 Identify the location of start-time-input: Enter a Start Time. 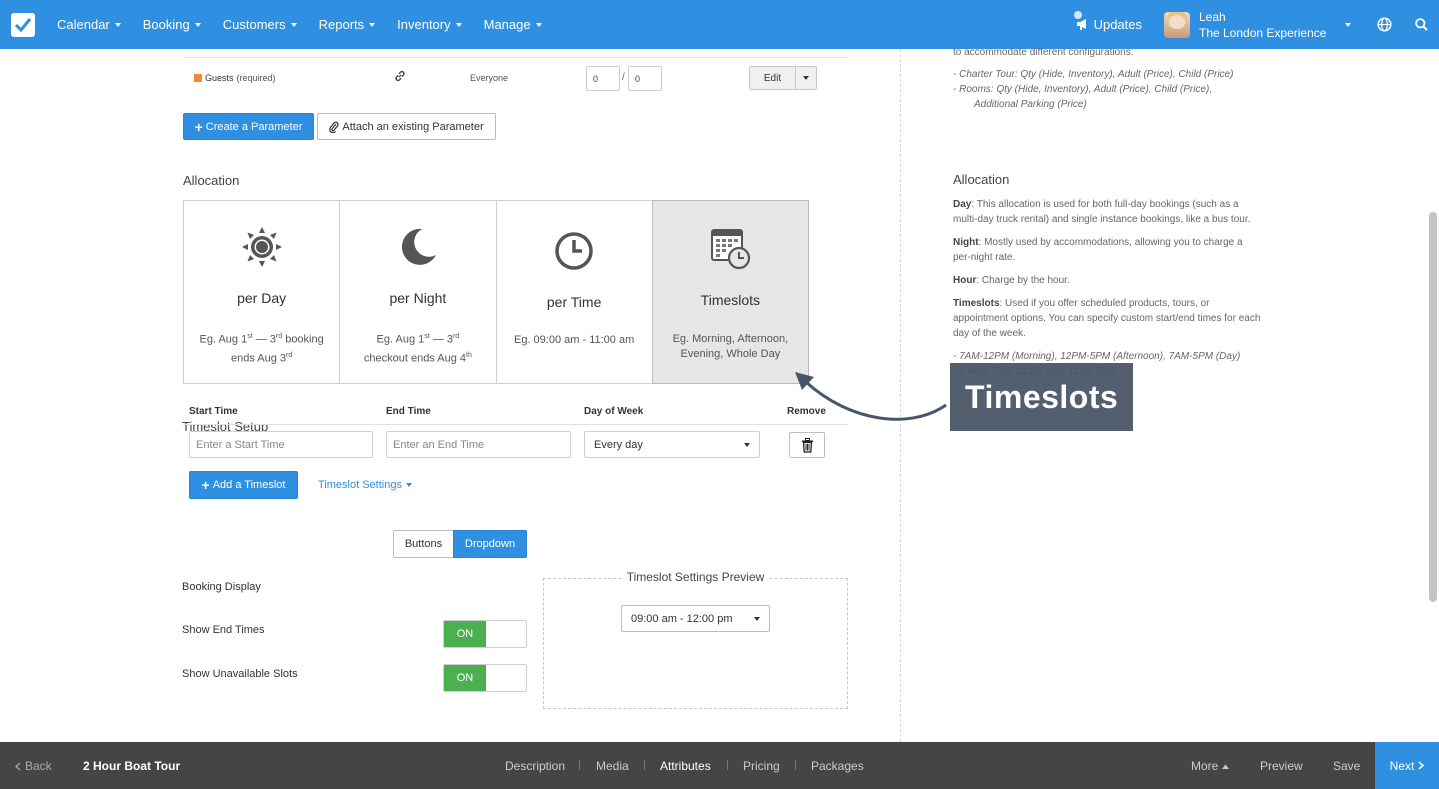
(281, 444).